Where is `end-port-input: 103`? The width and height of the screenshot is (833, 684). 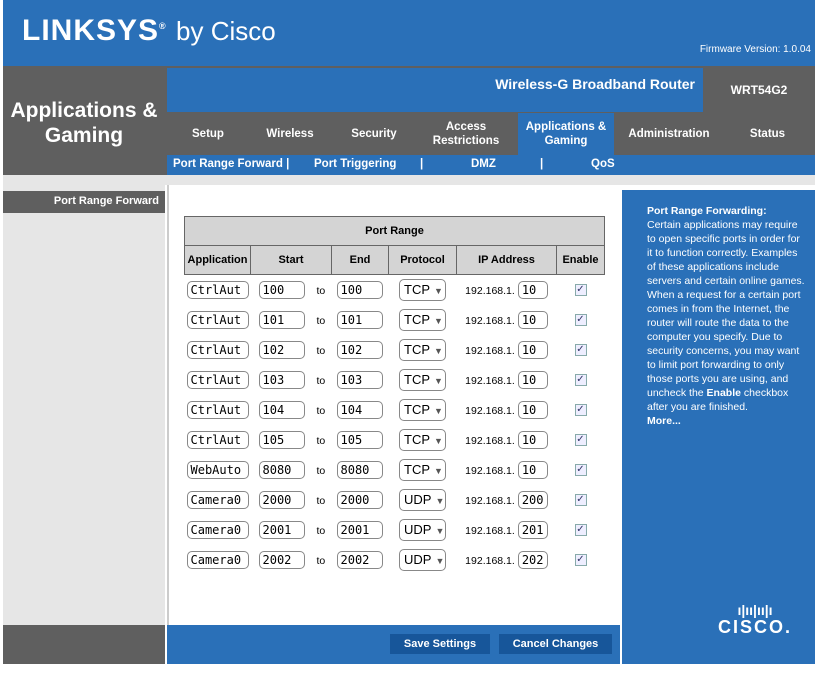
end-port-input: 103 is located at coordinates (359, 379).